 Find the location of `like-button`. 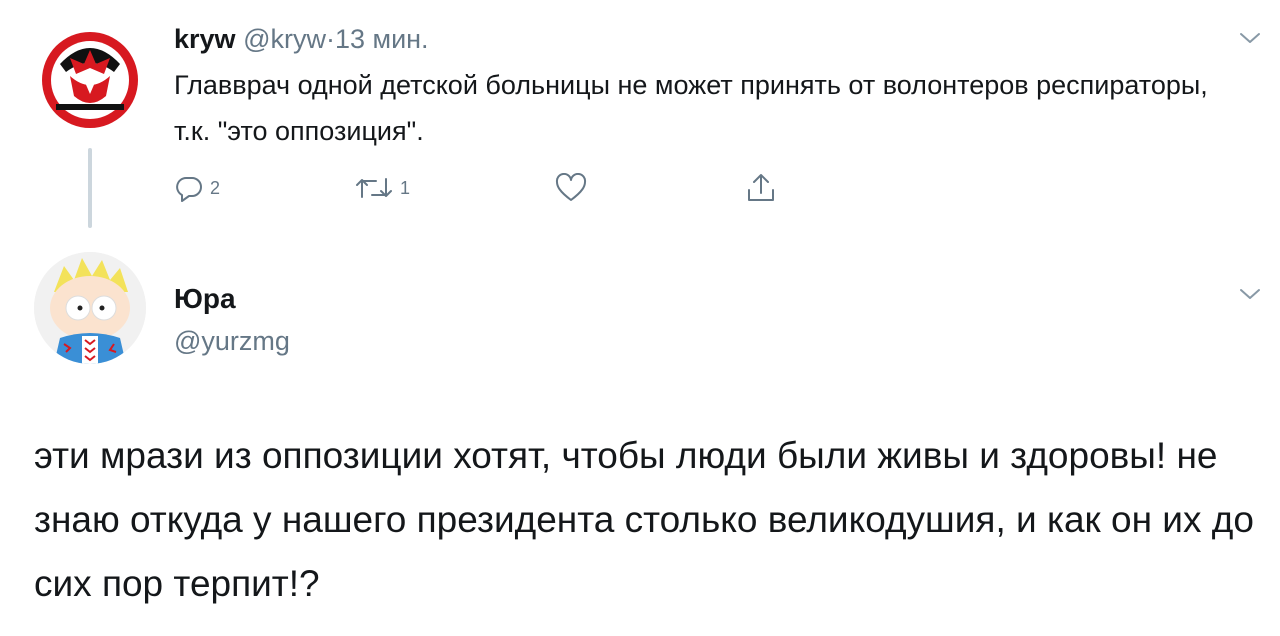

like-button is located at coordinates (571, 188).